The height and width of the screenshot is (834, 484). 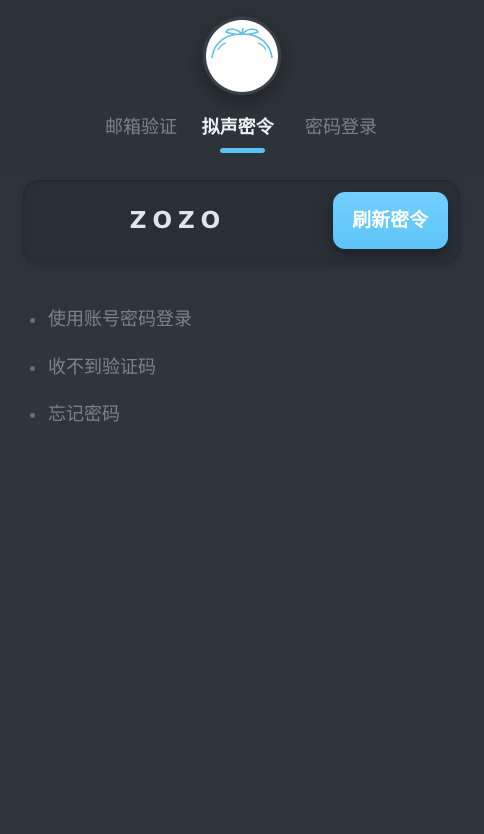 What do you see at coordinates (84, 414) in the screenshot?
I see `link-label: 忘记密码` at bounding box center [84, 414].